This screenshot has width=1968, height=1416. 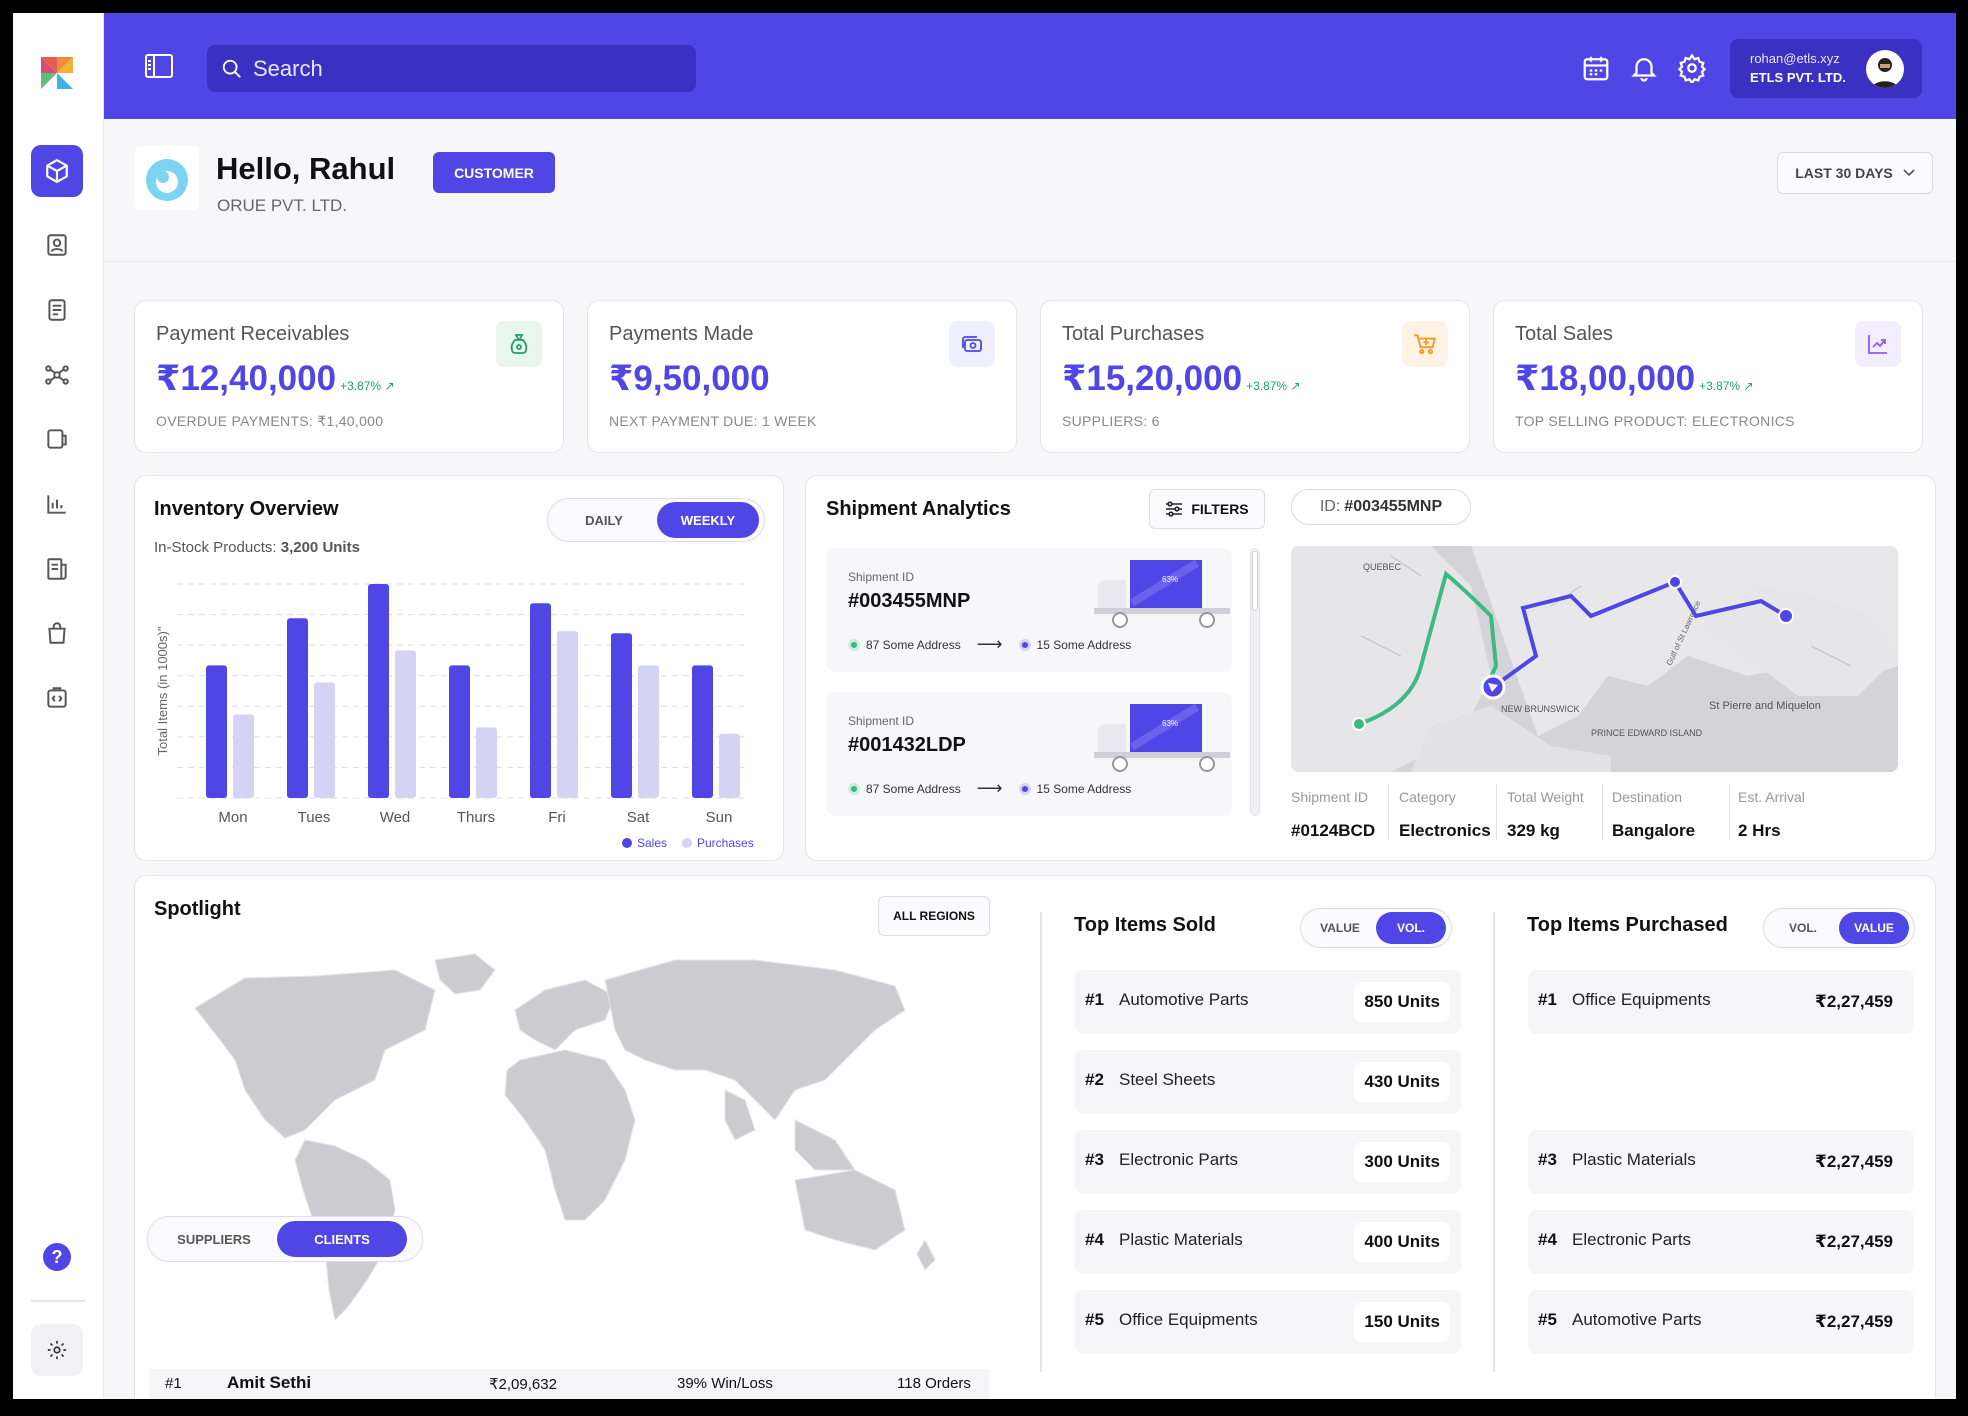 I want to click on legend-label: Purchases, so click(x=725, y=843).